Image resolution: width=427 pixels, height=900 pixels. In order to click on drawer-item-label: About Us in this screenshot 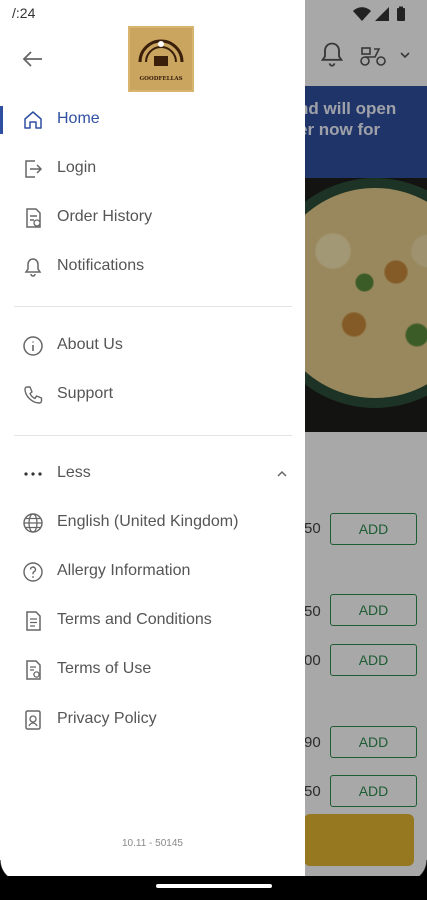, I will do `click(90, 344)`.